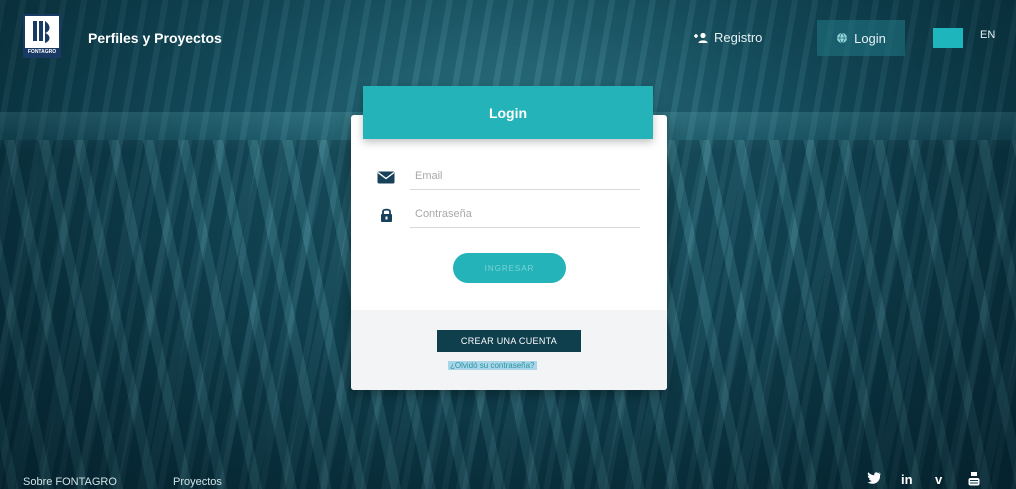  I want to click on ingresar-button: INGRESAR, so click(509, 268).